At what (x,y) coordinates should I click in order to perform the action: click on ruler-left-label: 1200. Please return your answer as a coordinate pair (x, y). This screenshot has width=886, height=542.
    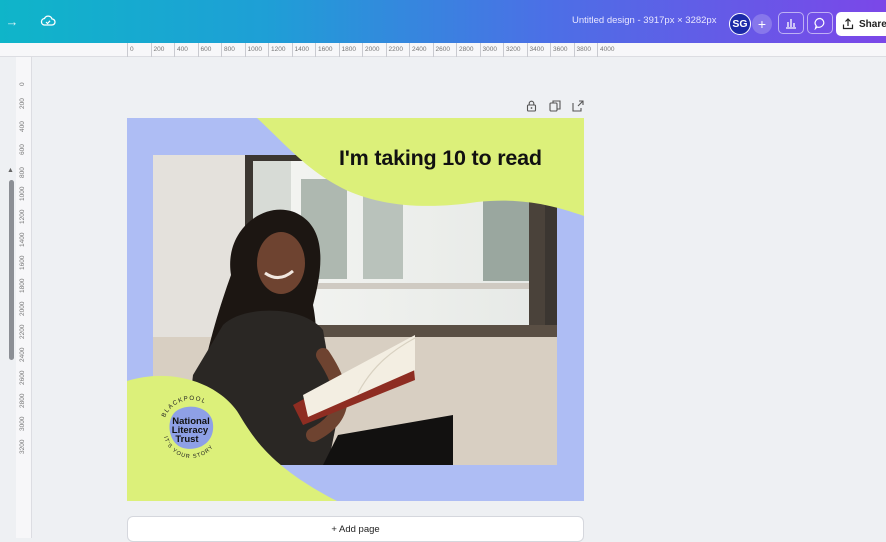
    Looking at the image, I should click on (22, 216).